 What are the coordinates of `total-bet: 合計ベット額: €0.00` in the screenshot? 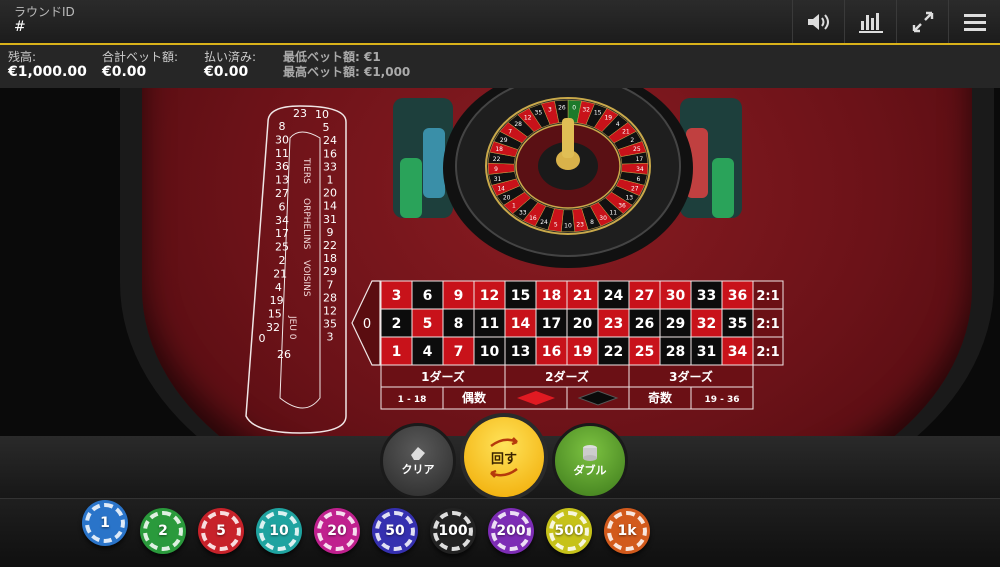 It's located at (140, 65).